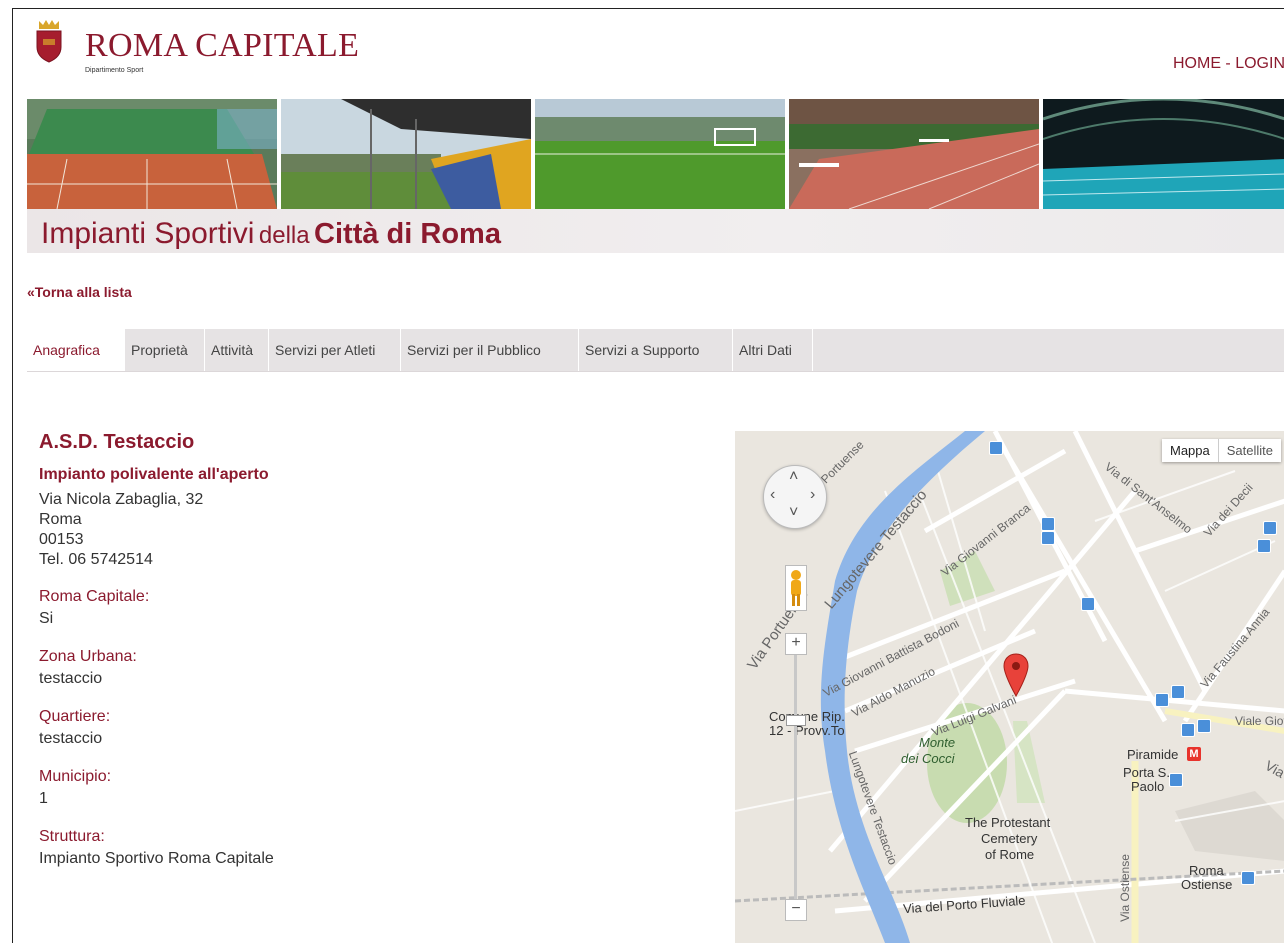  I want to click on field-label: Zona Urbana:, so click(88, 656).